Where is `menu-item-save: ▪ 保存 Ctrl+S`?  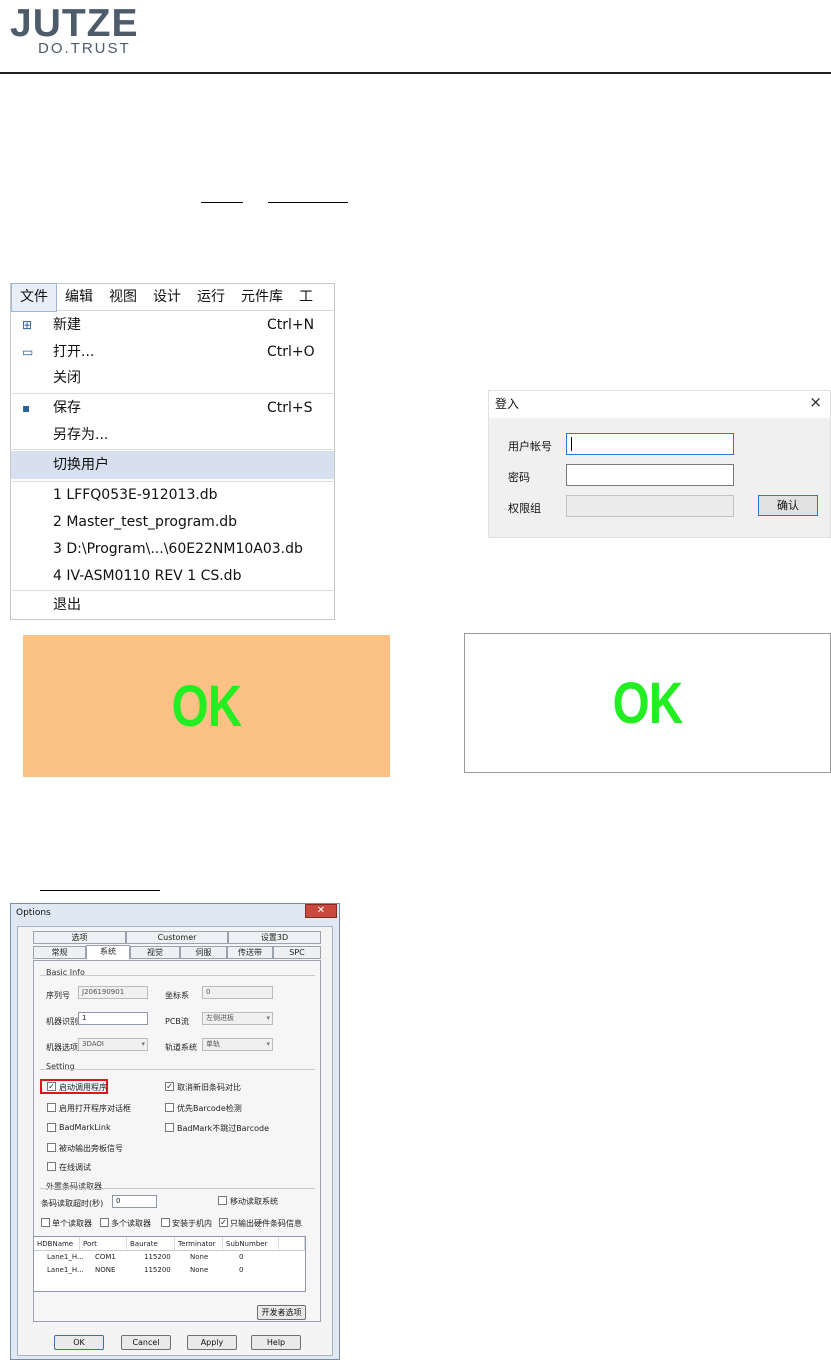 menu-item-save: ▪ 保存 Ctrl+S is located at coordinates (172, 408).